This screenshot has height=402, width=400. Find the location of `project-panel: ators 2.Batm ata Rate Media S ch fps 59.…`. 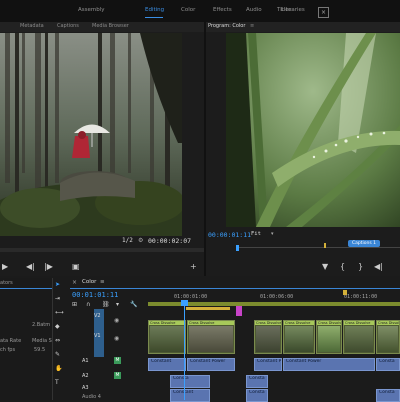

project-panel: ators 2.Batm ata Rate Media S ch fps 59.… is located at coordinates (26, 339).